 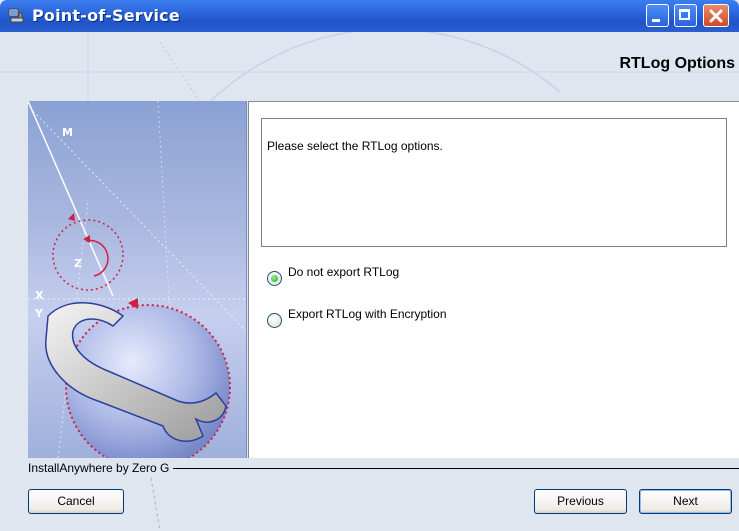 I want to click on radio-do-not-export, so click(x=274, y=278).